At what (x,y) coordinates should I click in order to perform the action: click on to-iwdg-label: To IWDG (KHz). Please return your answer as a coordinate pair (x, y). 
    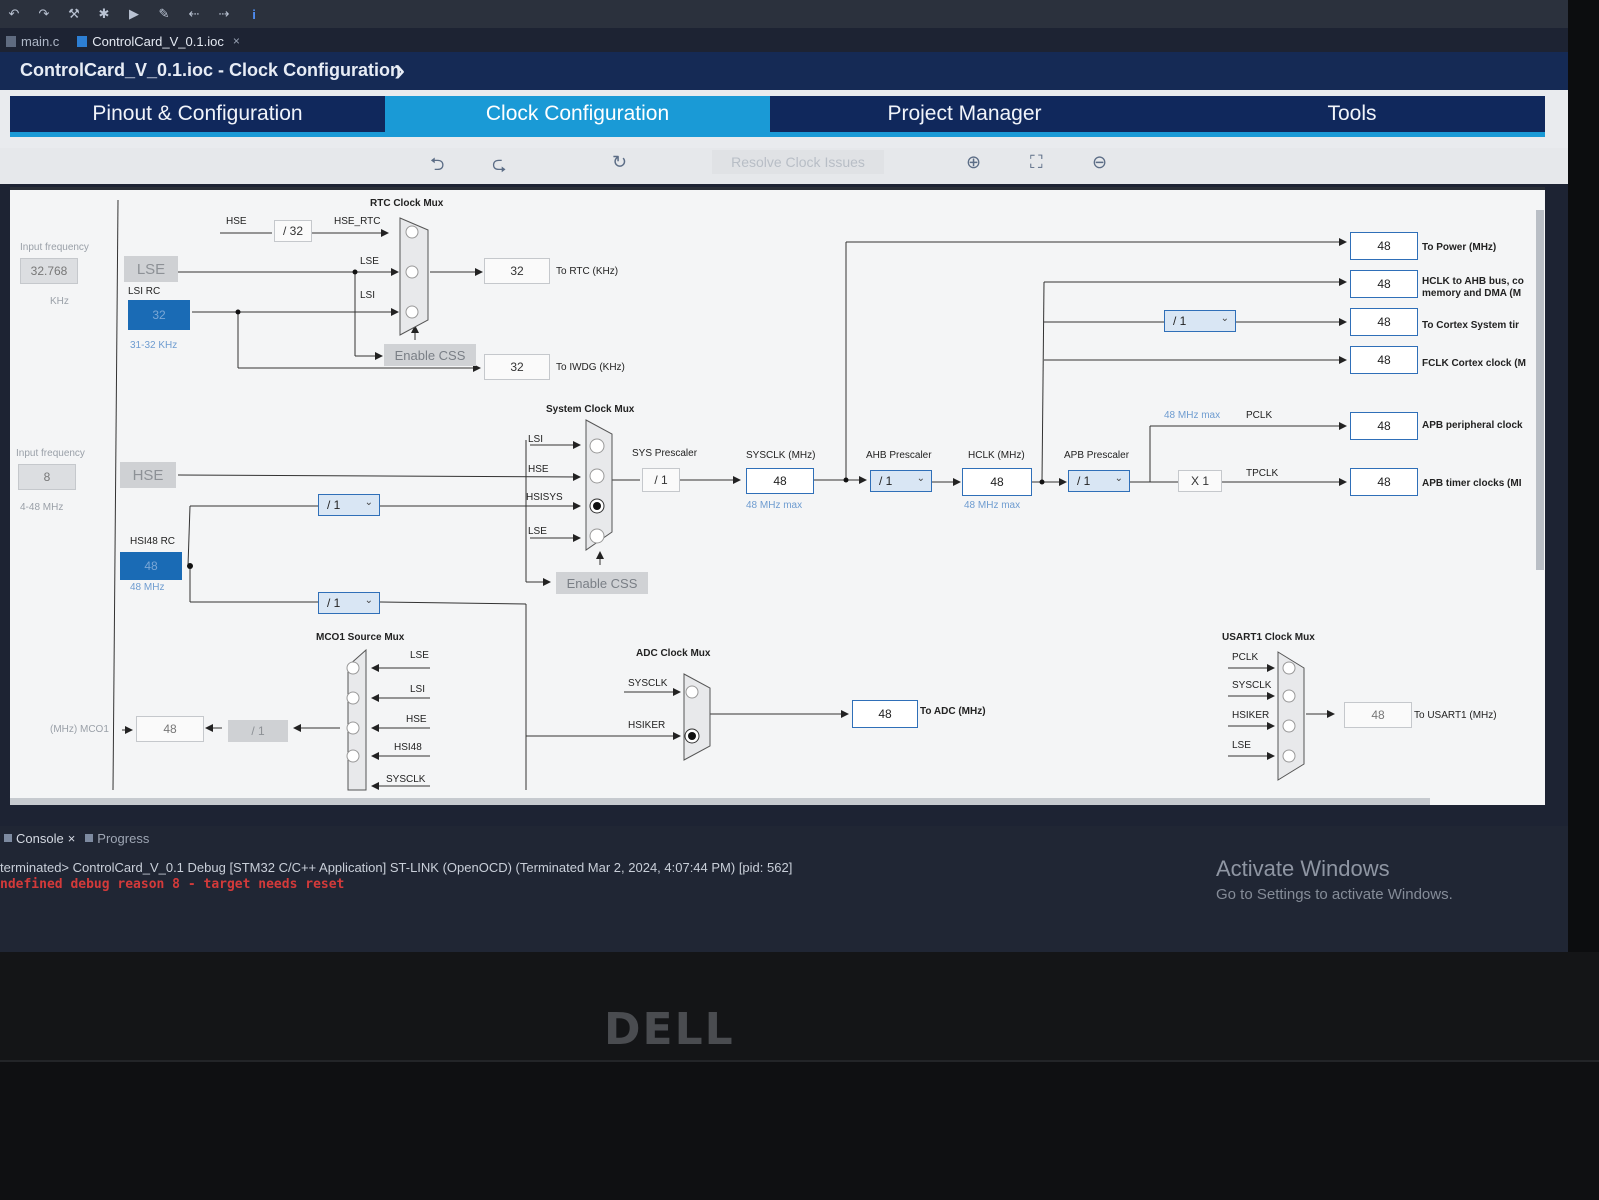
    Looking at the image, I should click on (590, 367).